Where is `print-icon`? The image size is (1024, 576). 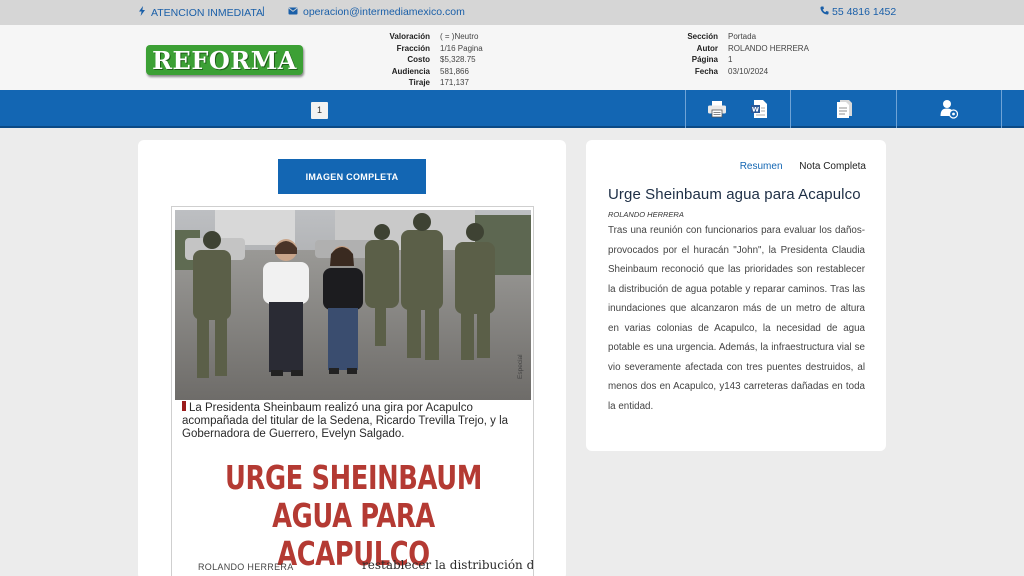 print-icon is located at coordinates (717, 109).